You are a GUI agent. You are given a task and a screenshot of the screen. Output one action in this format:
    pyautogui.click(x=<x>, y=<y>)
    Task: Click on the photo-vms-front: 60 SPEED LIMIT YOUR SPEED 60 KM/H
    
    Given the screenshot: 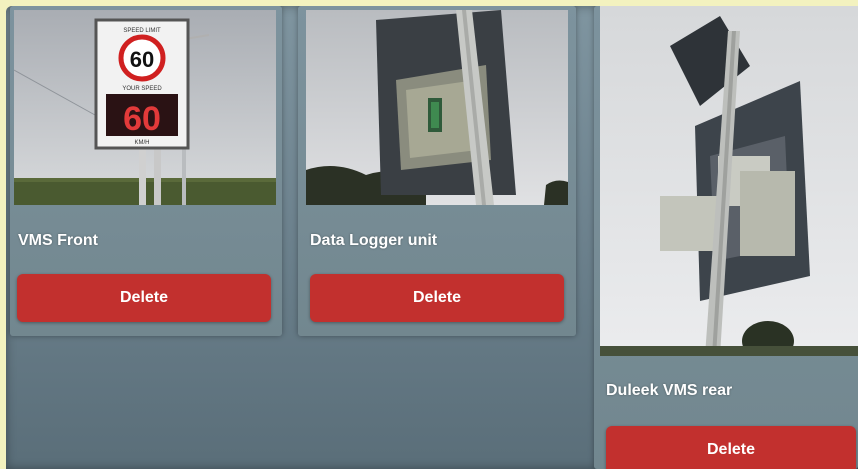 What is the action you would take?
    pyautogui.click(x=145, y=107)
    